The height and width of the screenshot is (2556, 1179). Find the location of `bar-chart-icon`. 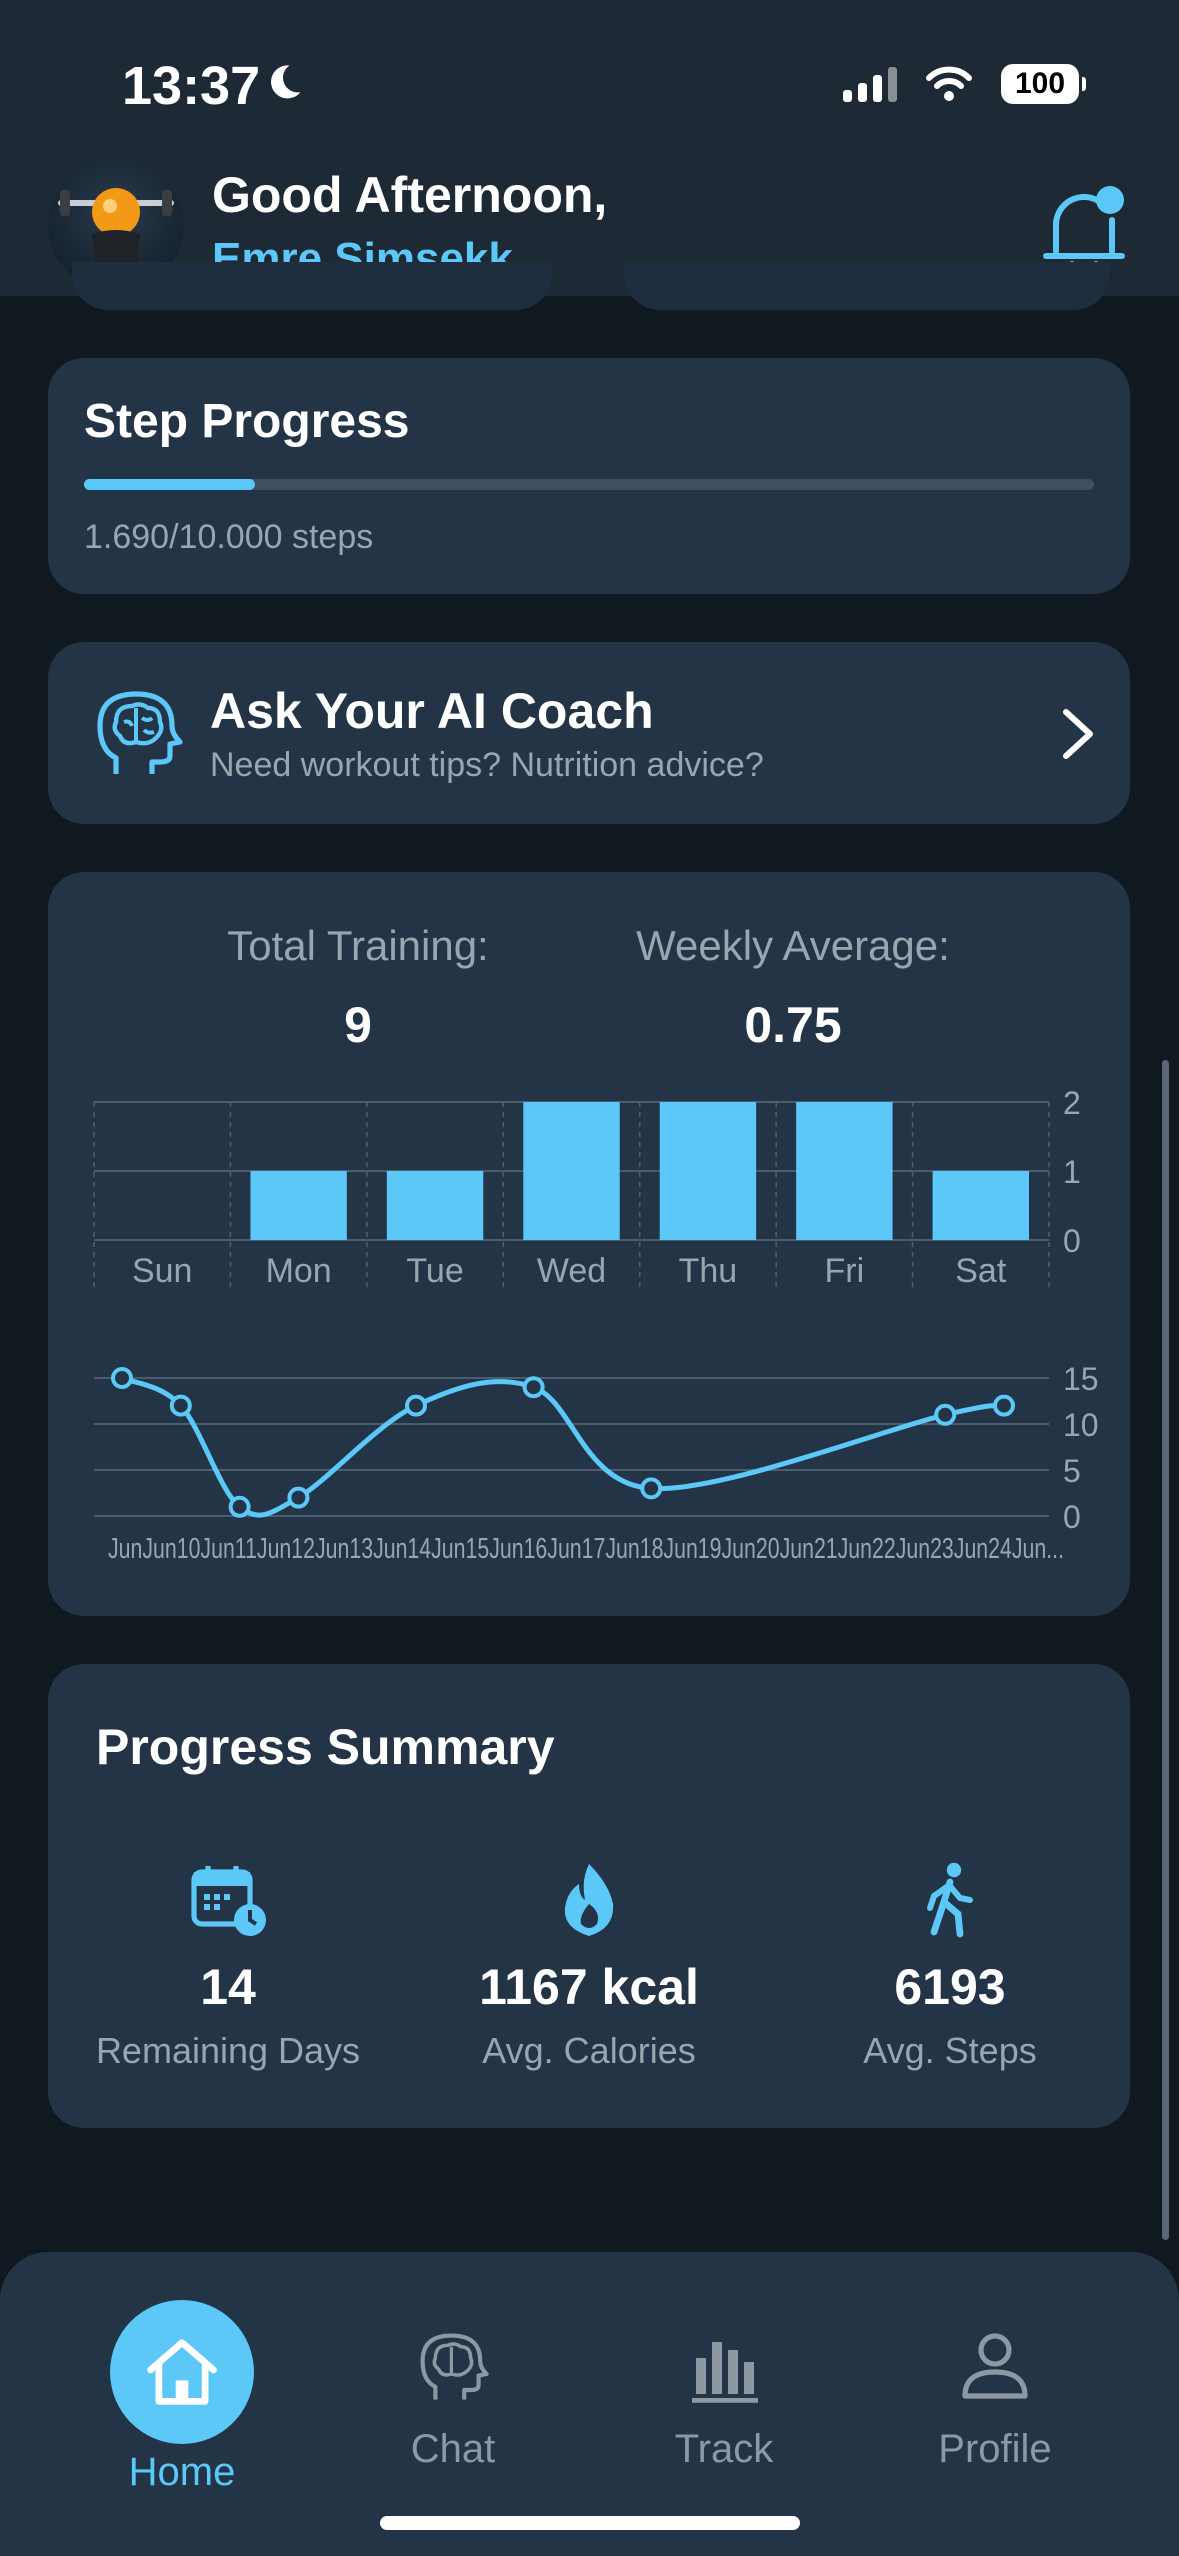

bar-chart-icon is located at coordinates (725, 2372).